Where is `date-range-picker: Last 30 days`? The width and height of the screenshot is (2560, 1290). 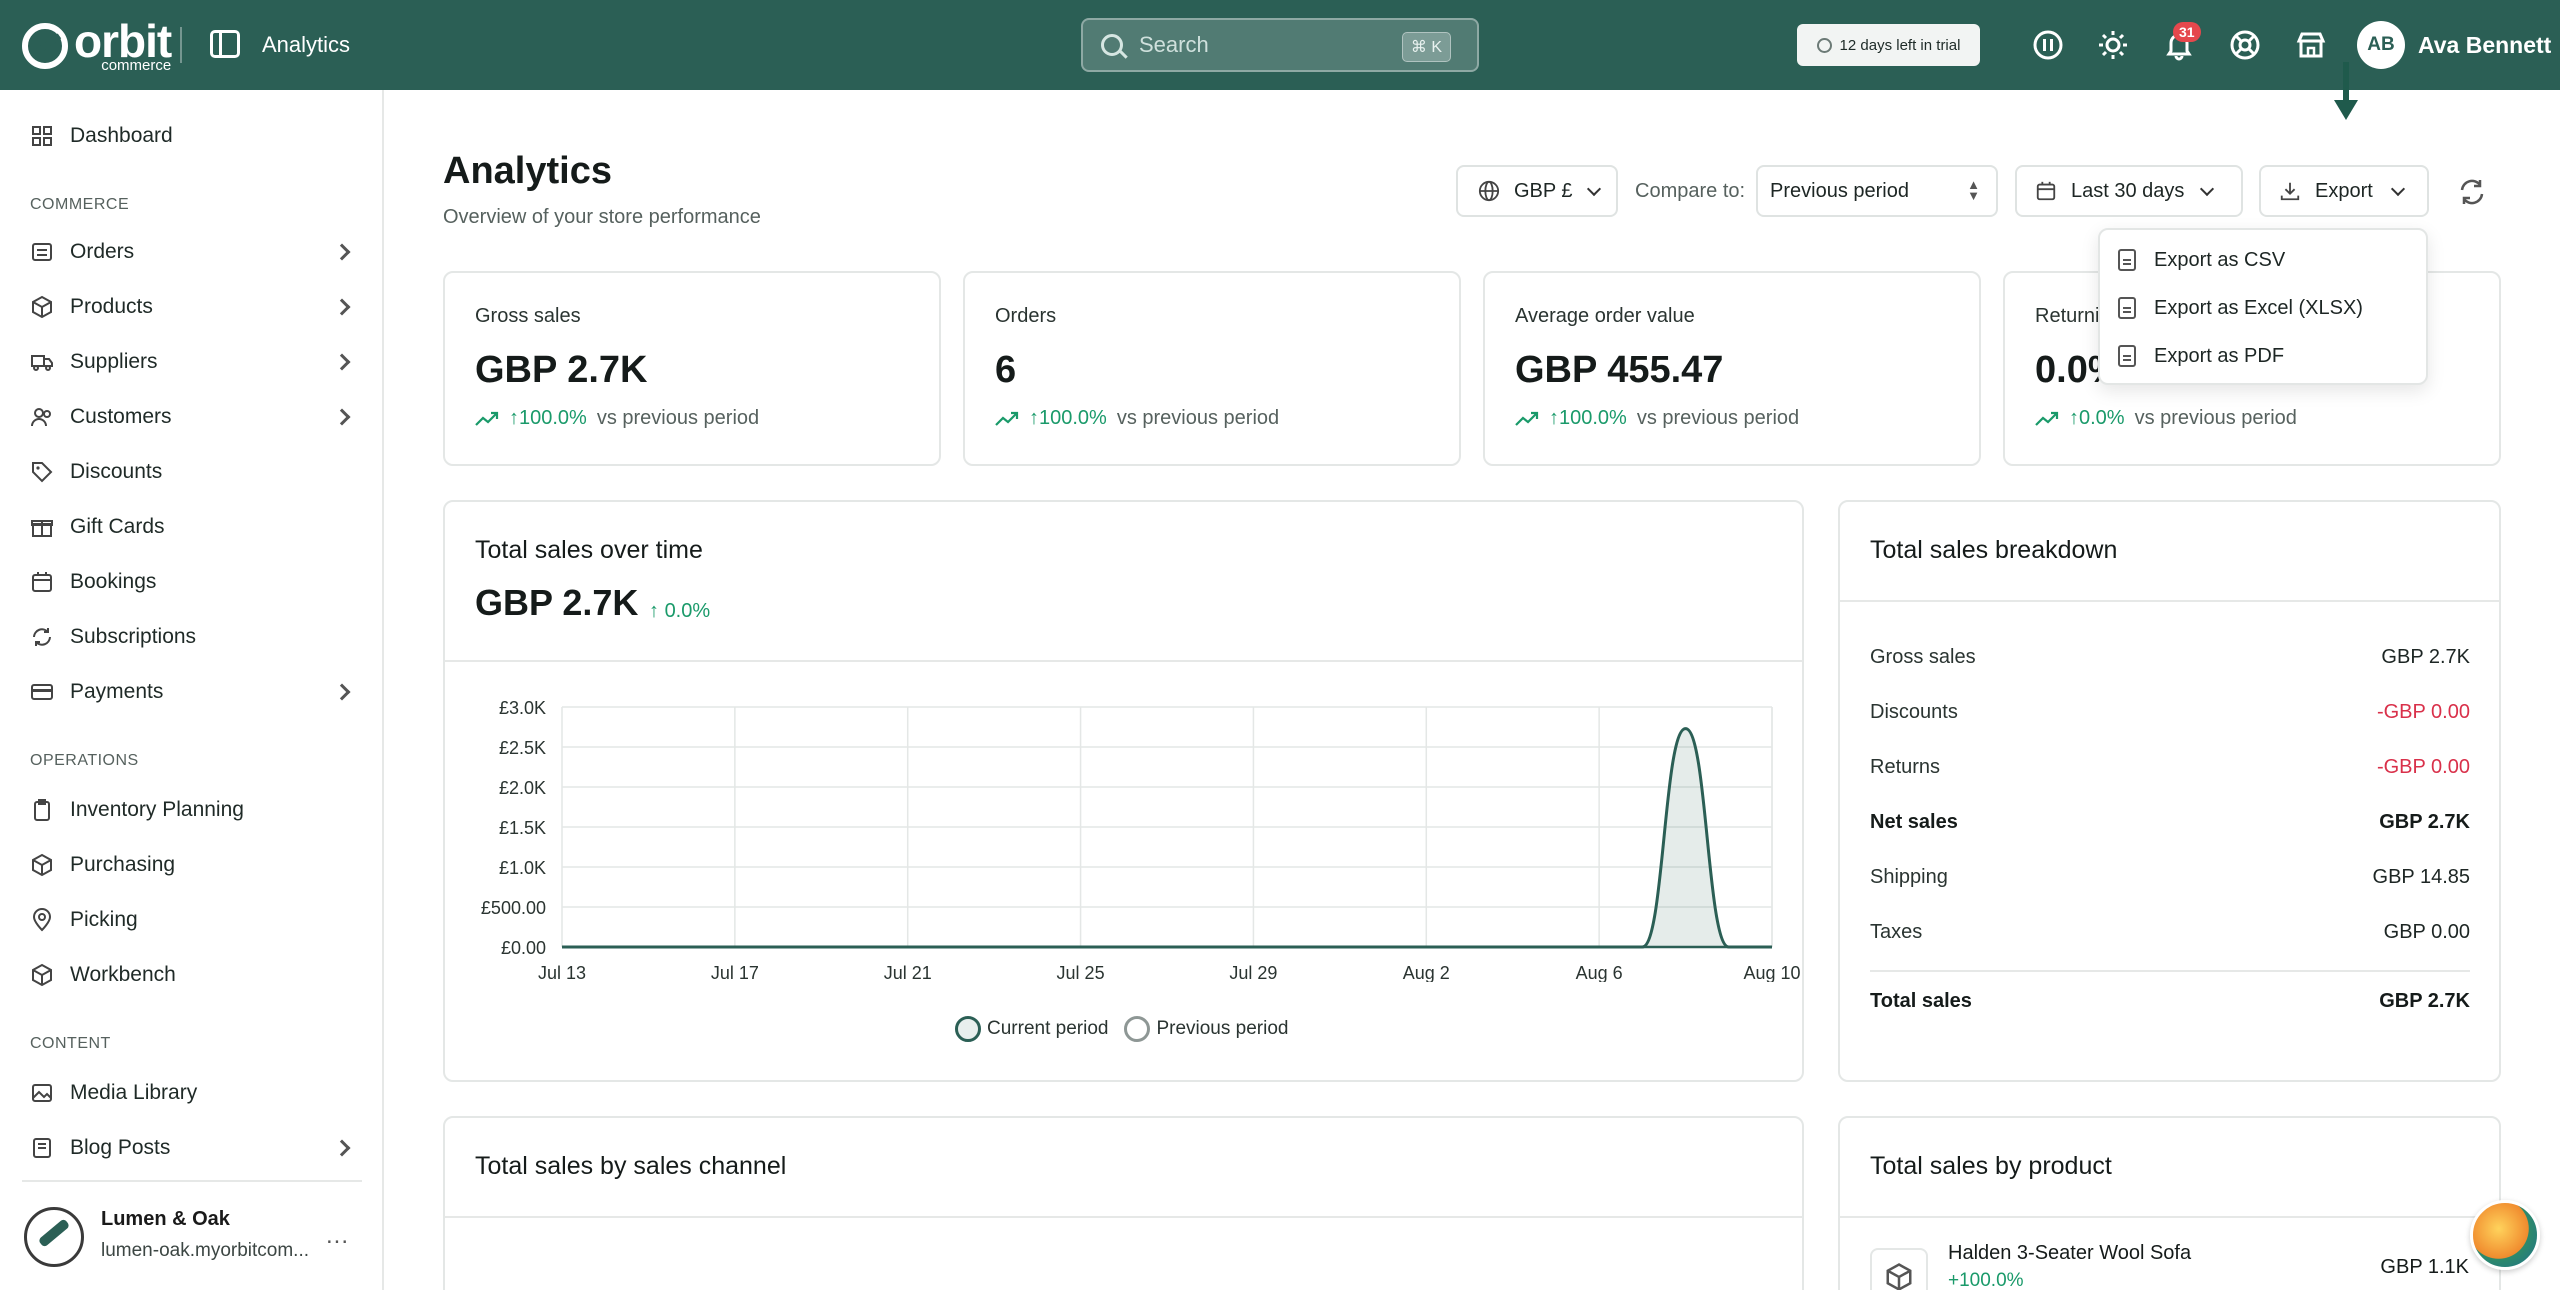 date-range-picker: Last 30 days is located at coordinates (2129, 191).